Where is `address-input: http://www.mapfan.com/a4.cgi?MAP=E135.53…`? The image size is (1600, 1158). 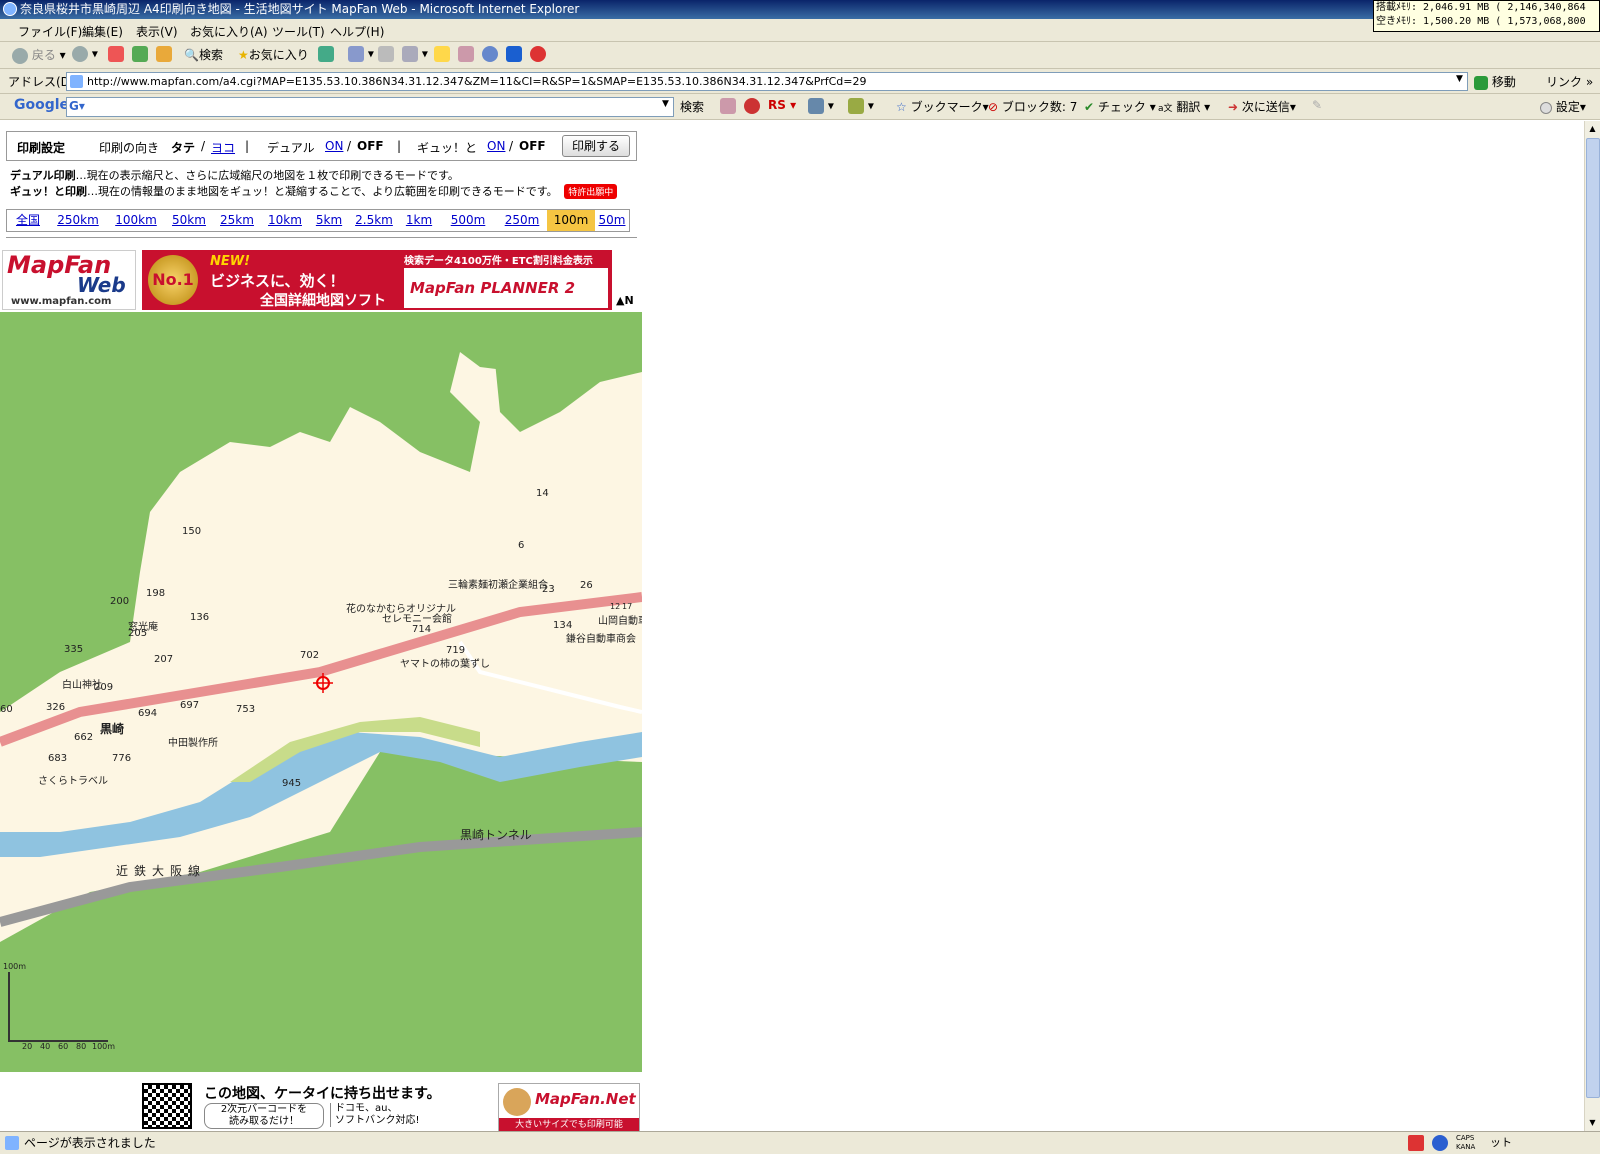 address-input: http://www.mapfan.com/a4.cgi?MAP=E135.53… is located at coordinates (767, 81).